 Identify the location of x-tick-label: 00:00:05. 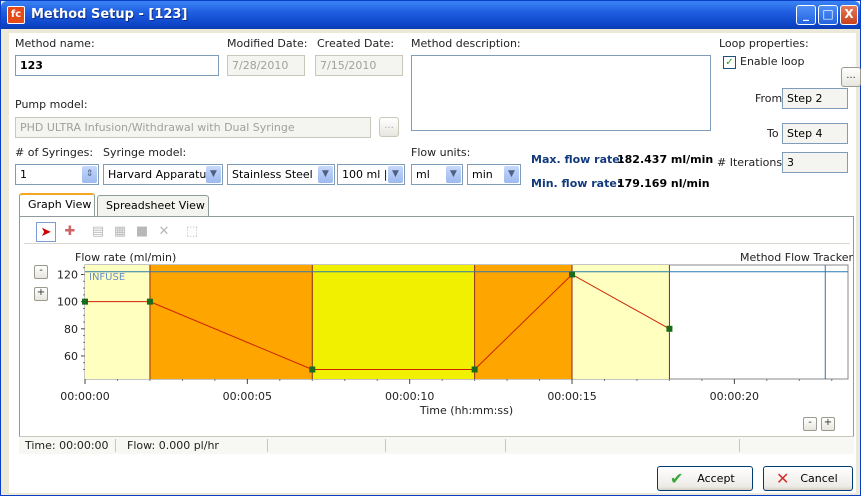
(247, 396).